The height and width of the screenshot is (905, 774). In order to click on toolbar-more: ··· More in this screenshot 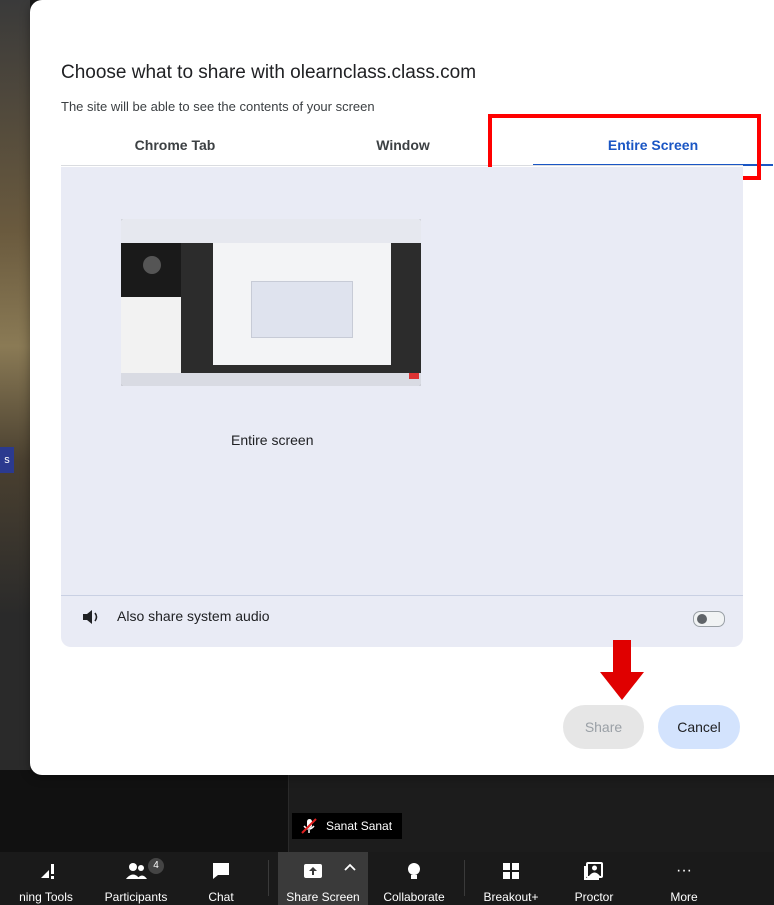, I will do `click(684, 878)`.